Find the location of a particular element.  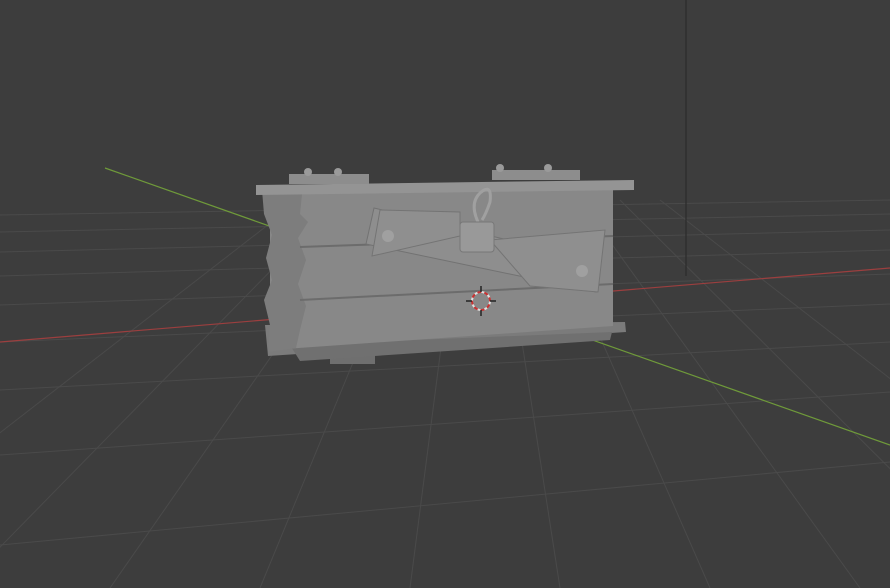

chest-object is located at coordinates (445, 264).